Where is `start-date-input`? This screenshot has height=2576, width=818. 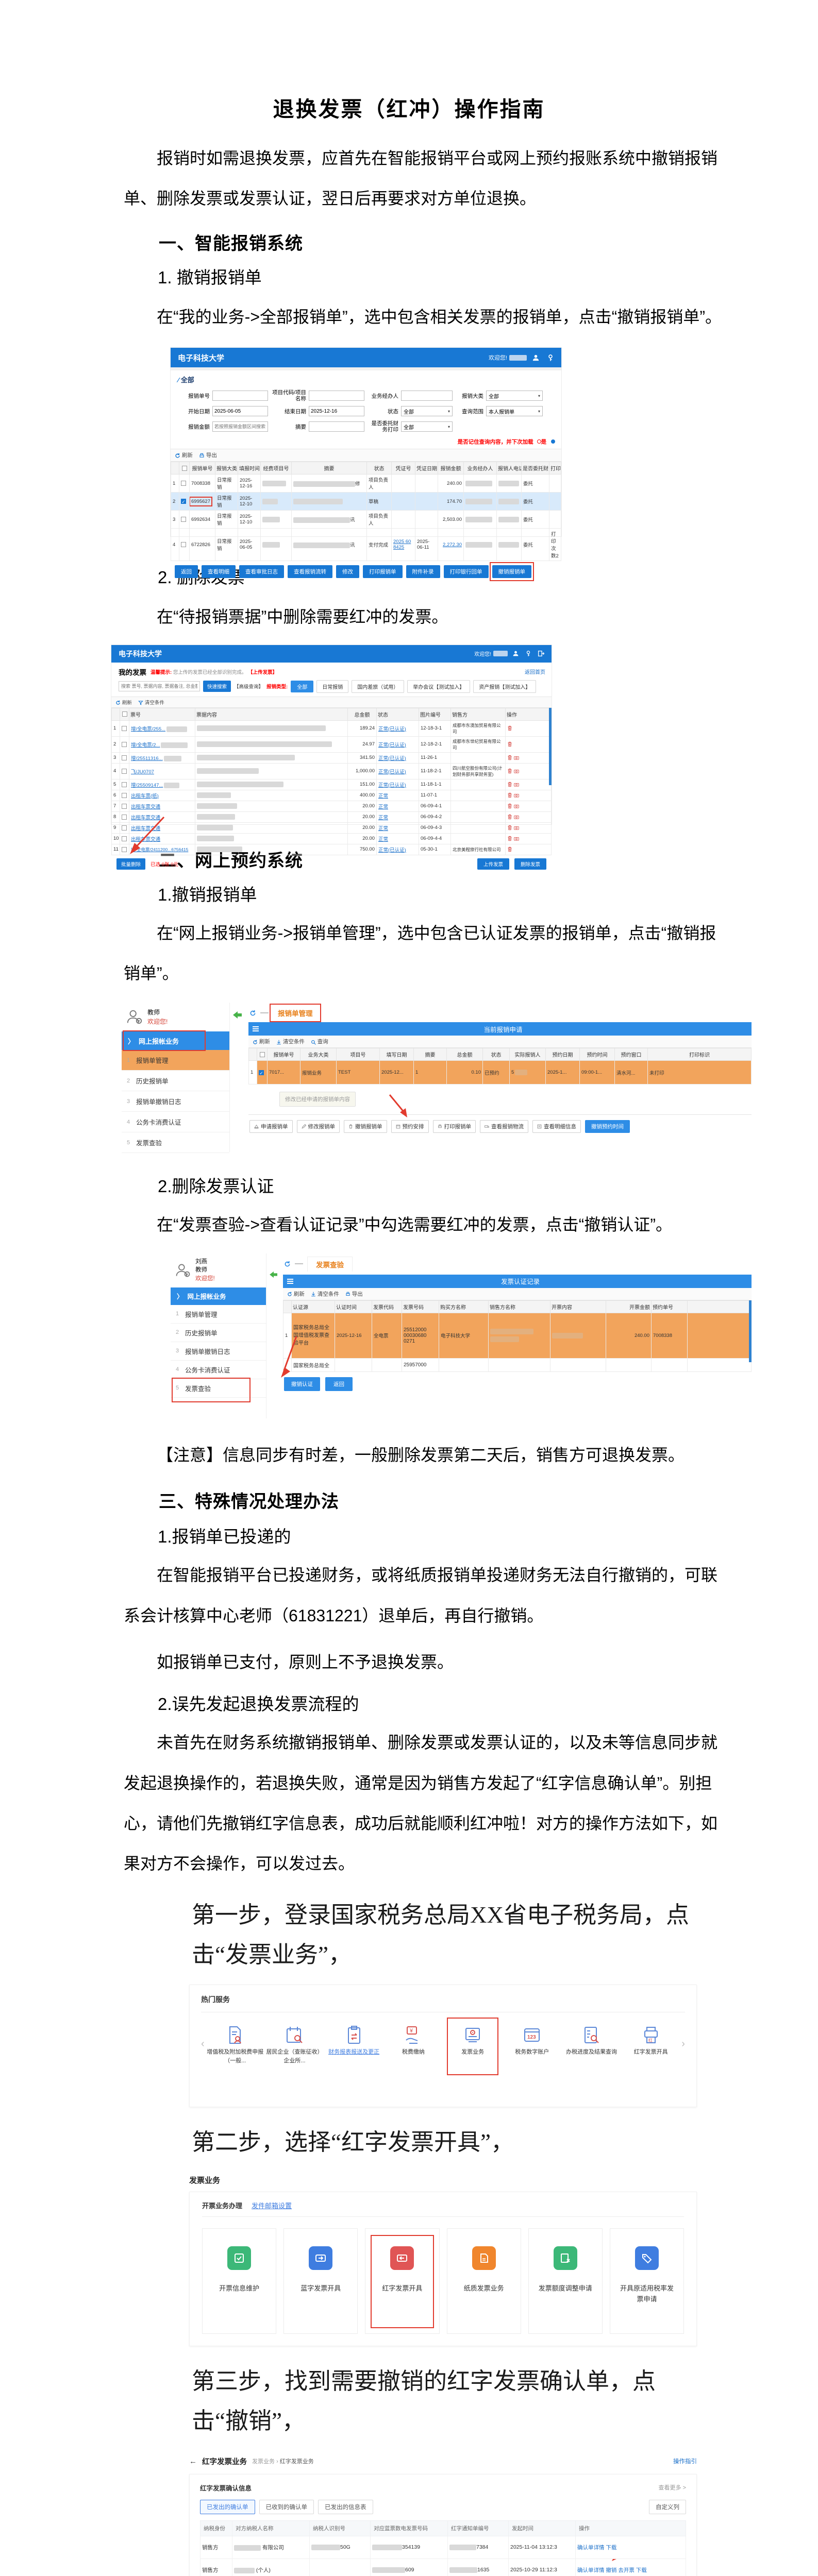
start-date-input is located at coordinates (240, 411).